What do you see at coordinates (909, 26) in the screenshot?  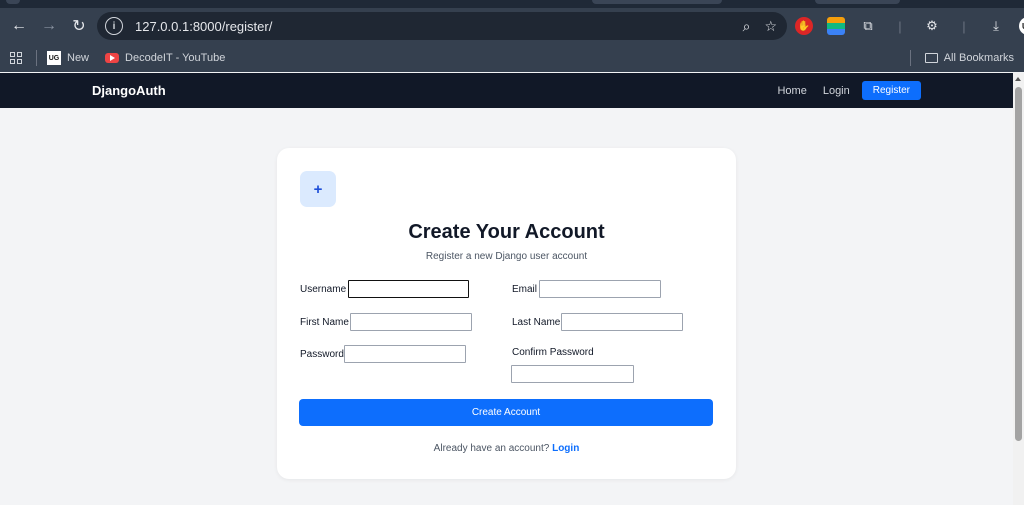 I see `extensions-area: ✋ ⧉ | ⚙ | ⤓ UG ⋮` at bounding box center [909, 26].